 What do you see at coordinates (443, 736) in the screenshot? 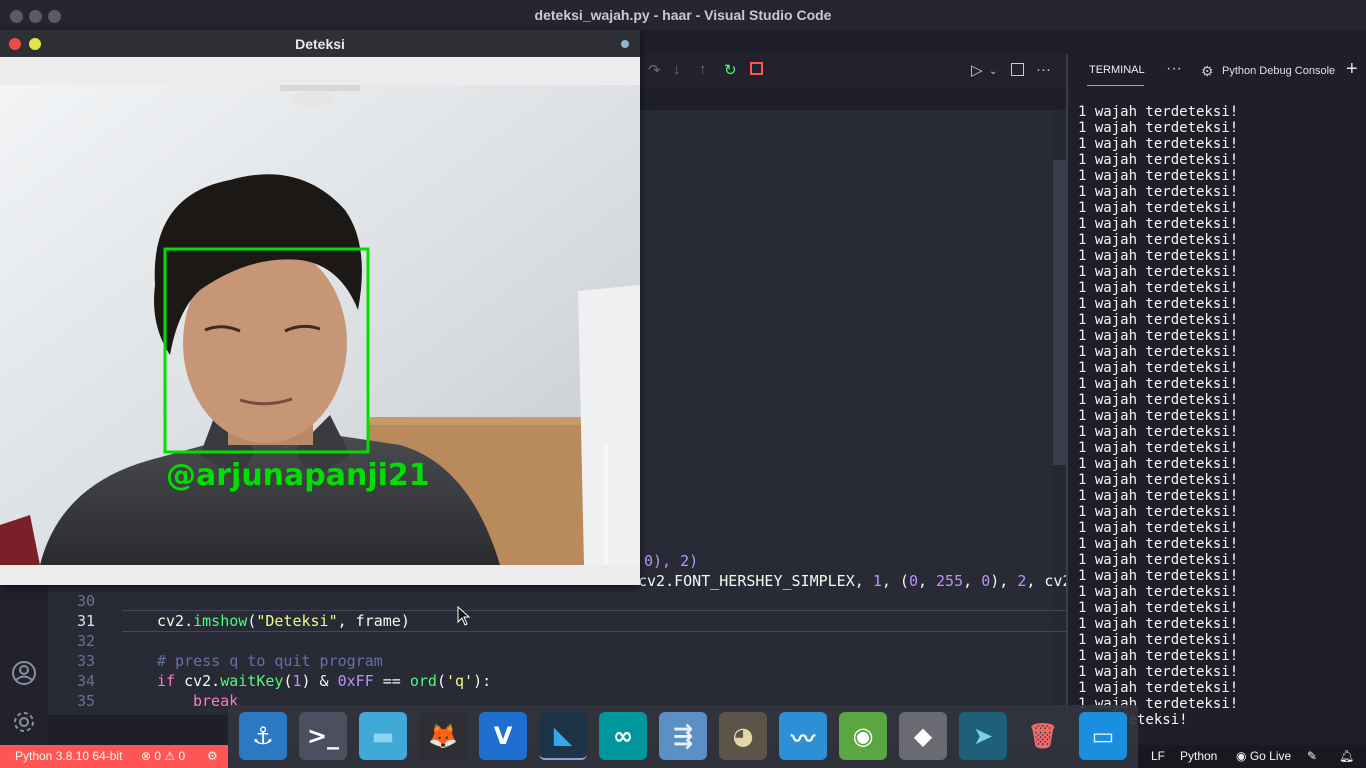
I see `dock-gitkraken-icon: 🦊` at bounding box center [443, 736].